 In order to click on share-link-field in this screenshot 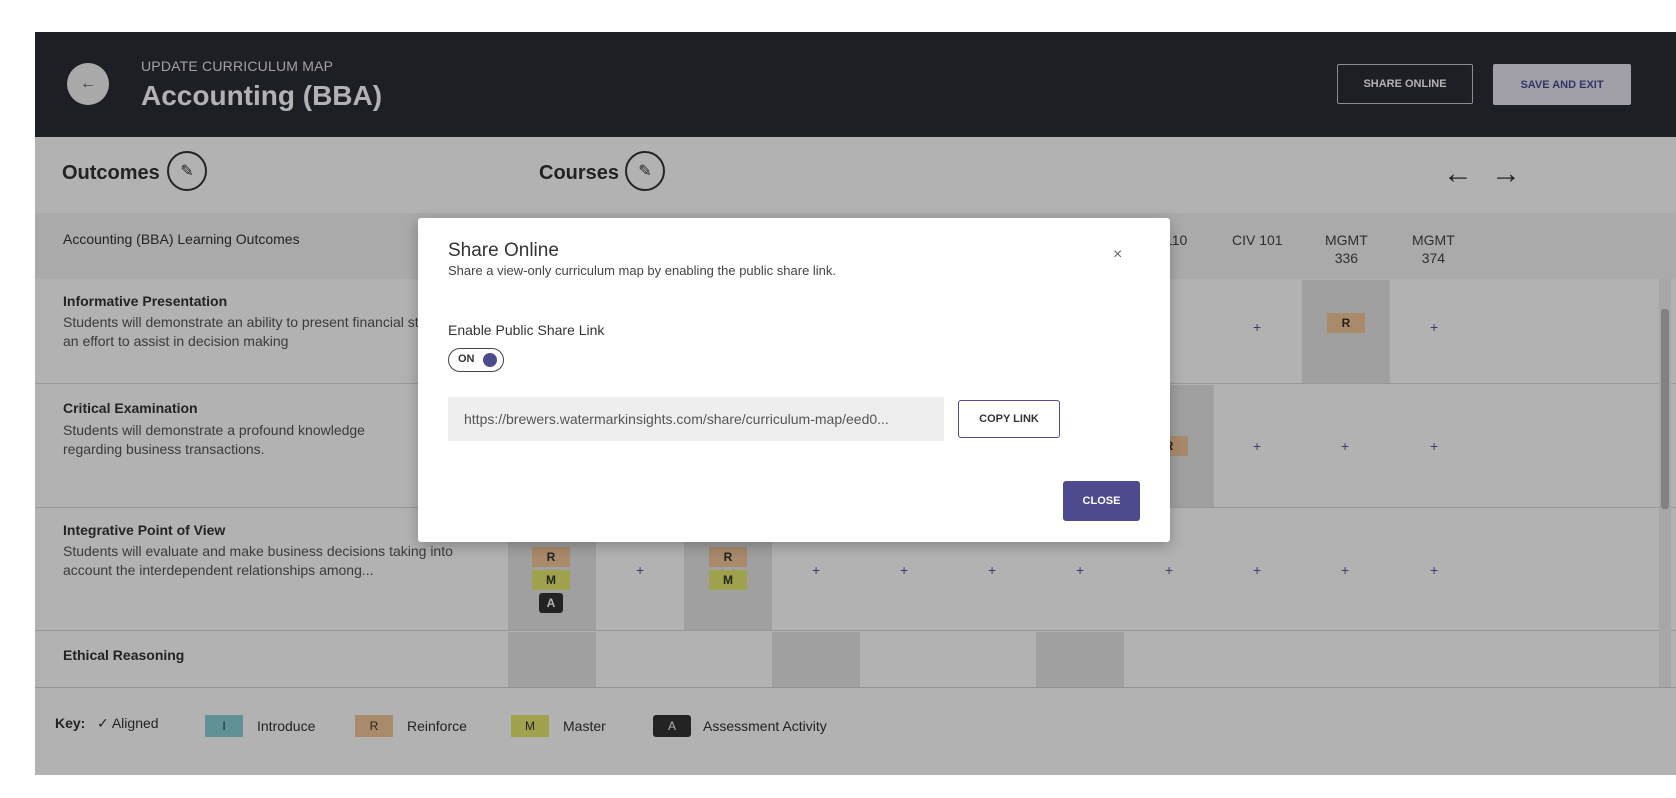, I will do `click(696, 419)`.